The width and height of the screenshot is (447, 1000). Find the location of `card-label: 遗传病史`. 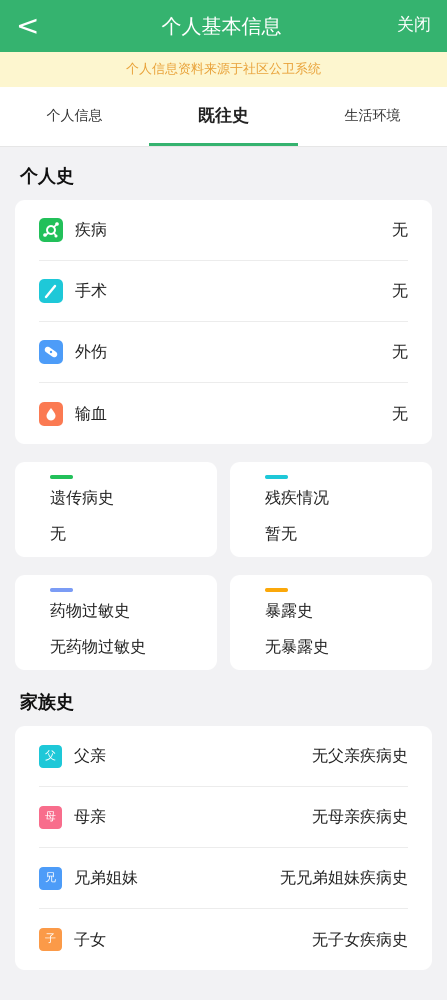

card-label: 遗传病史 is located at coordinates (82, 498).